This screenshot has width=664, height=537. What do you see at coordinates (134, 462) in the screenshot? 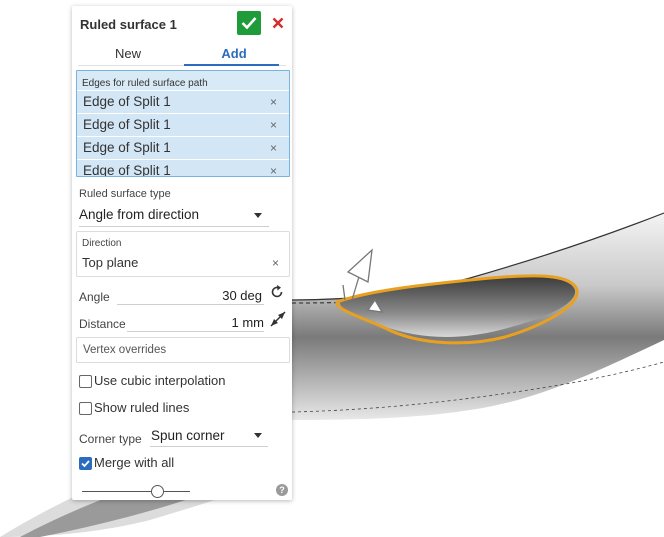
I see `merge-with-all-label: Merge with all` at bounding box center [134, 462].